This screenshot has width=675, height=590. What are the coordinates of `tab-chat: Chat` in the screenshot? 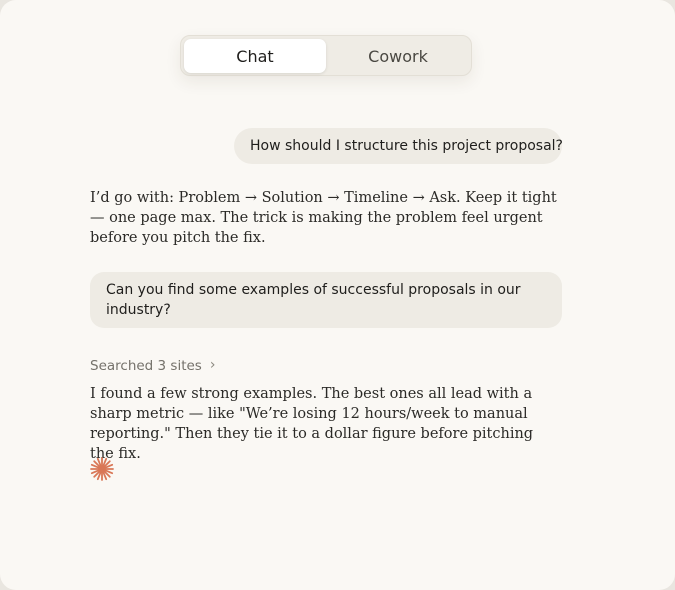 It's located at (255, 56).